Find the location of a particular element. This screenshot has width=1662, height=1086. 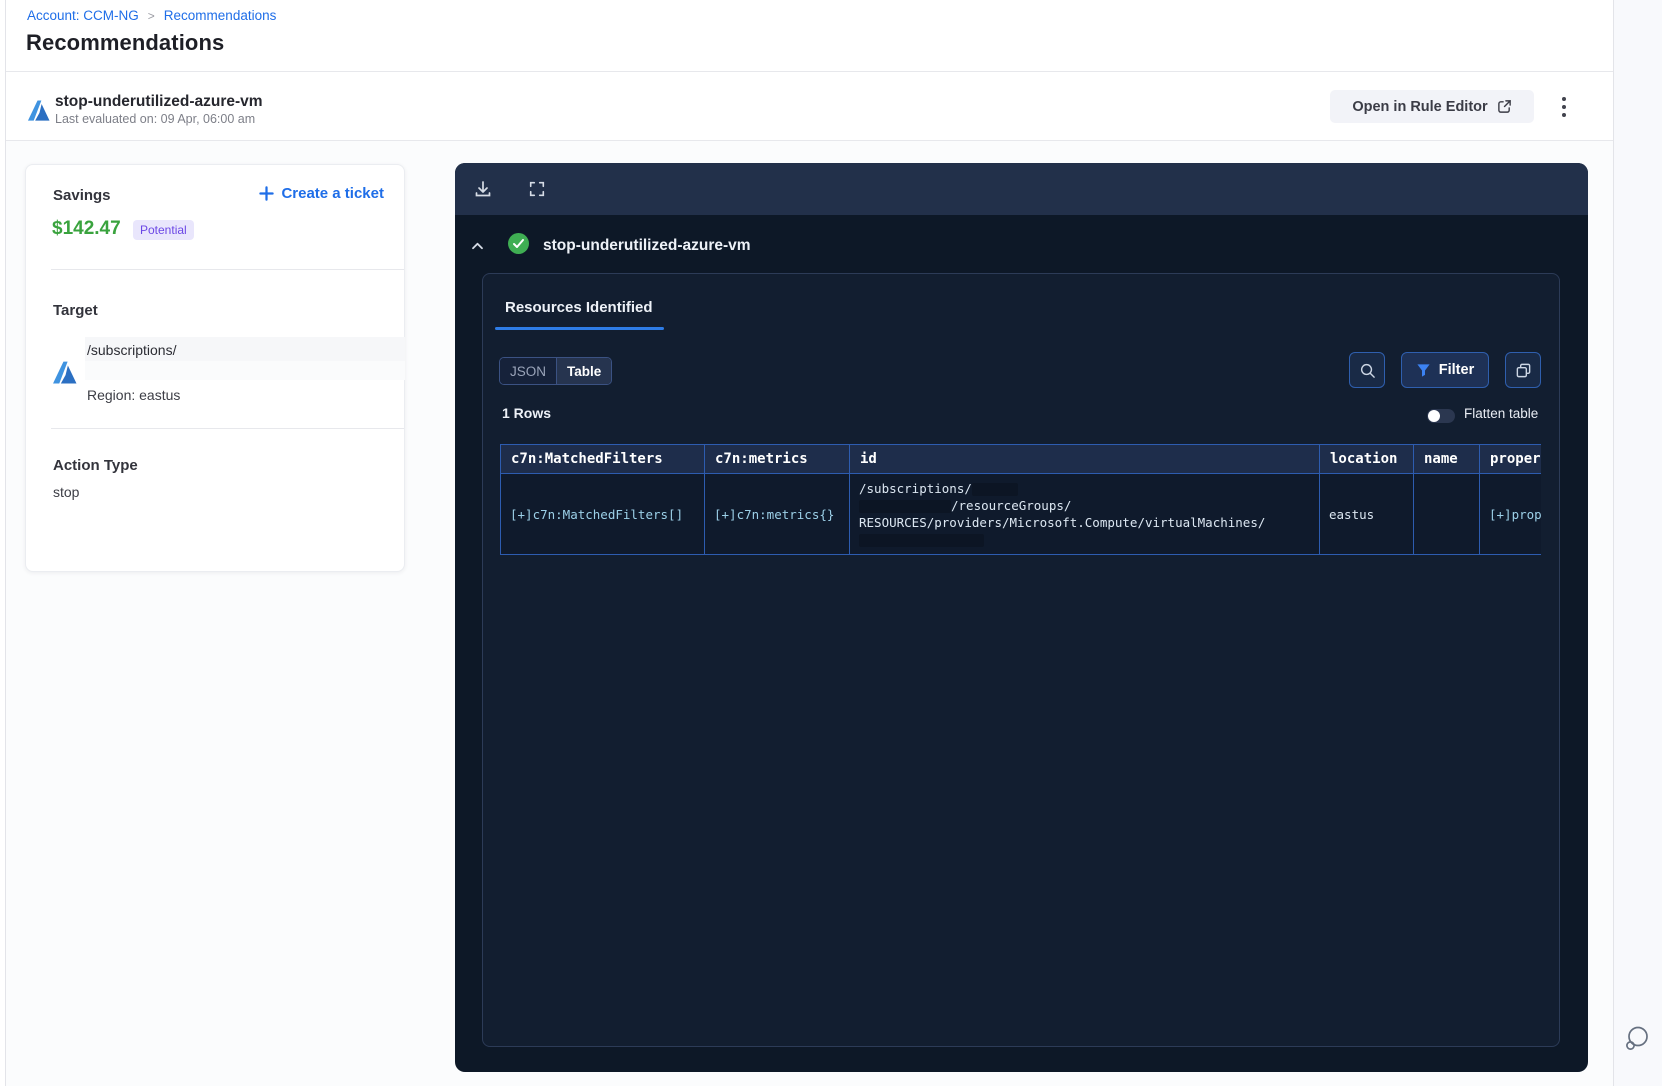

open-in-rule-editor-label: Open in Rule Editor is located at coordinates (1420, 106).